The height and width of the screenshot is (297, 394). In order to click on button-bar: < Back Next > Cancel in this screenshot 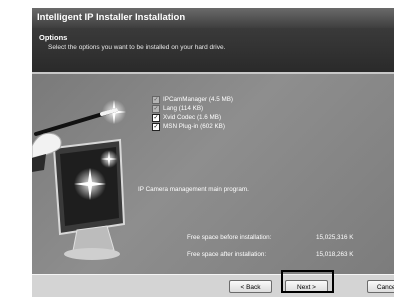, I will do `click(213, 285)`.